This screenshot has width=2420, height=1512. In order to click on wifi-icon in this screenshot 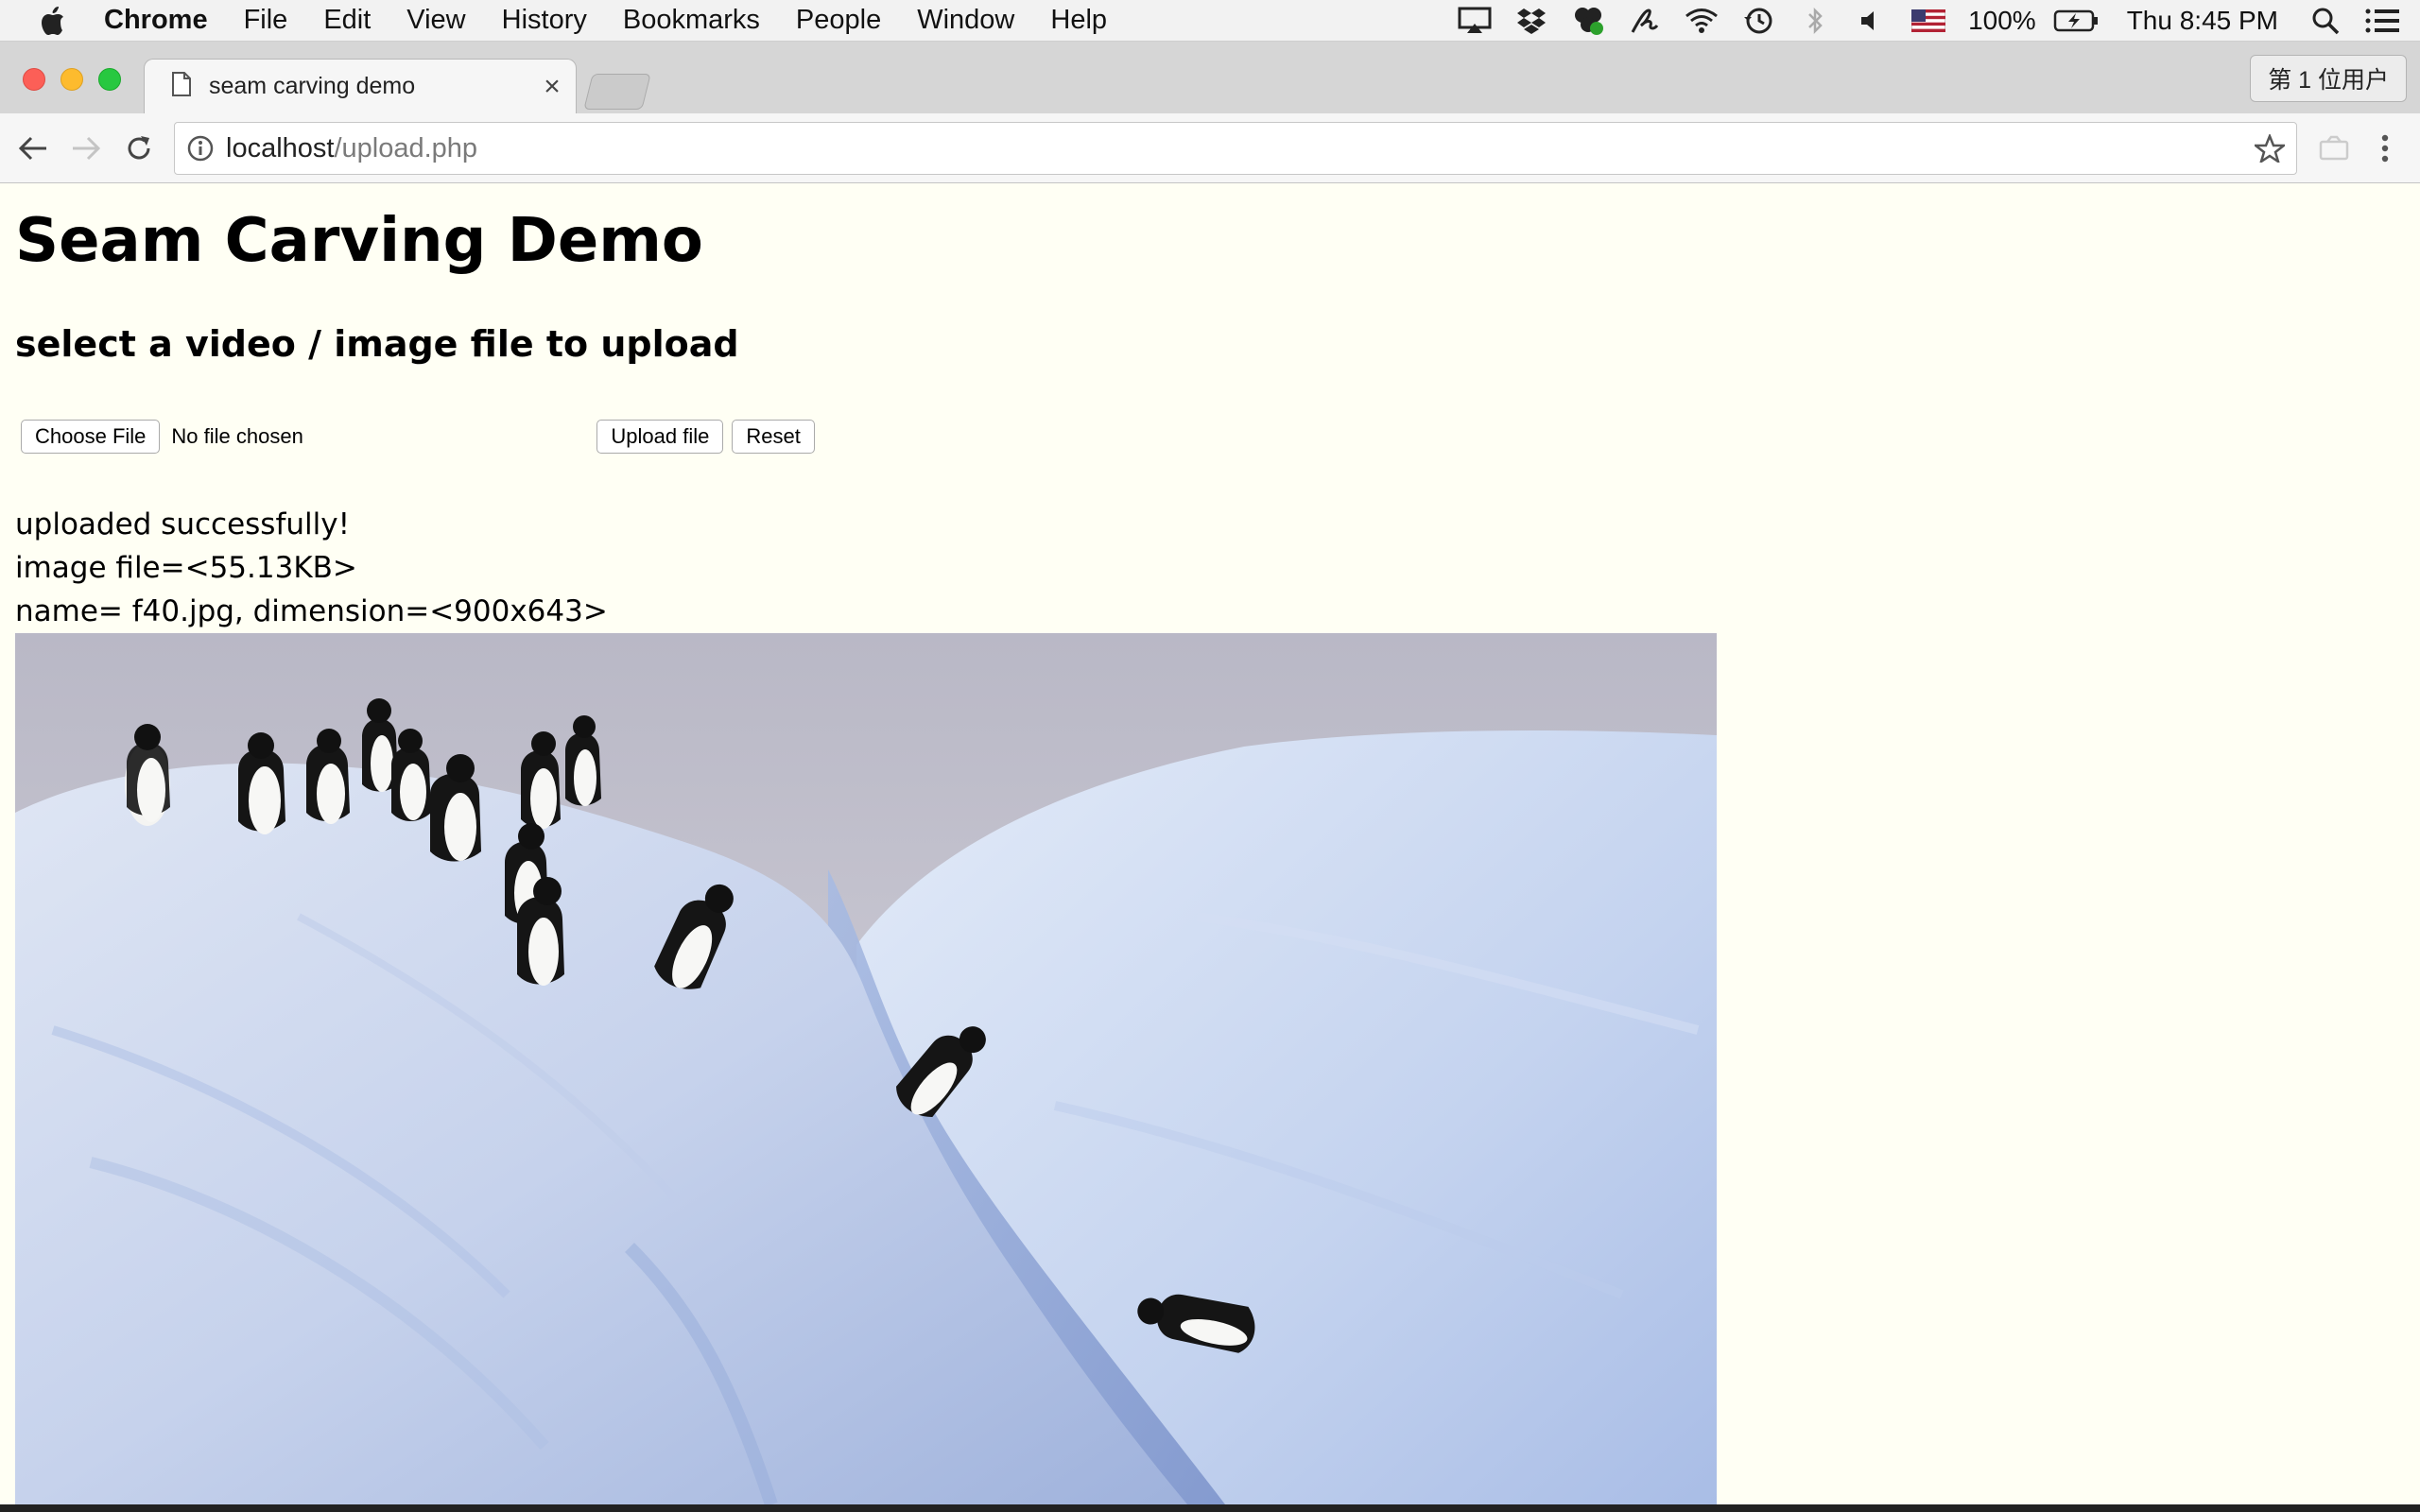, I will do `click(1701, 21)`.